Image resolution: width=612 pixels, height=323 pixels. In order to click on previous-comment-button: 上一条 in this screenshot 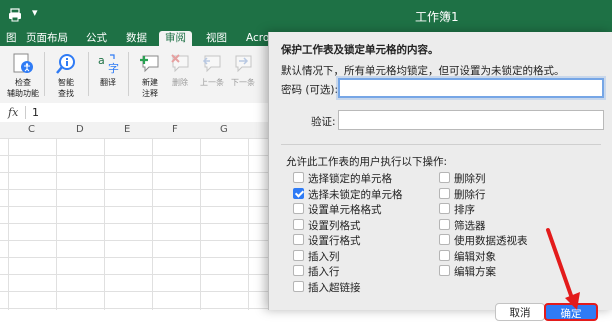, I will do `click(212, 69)`.